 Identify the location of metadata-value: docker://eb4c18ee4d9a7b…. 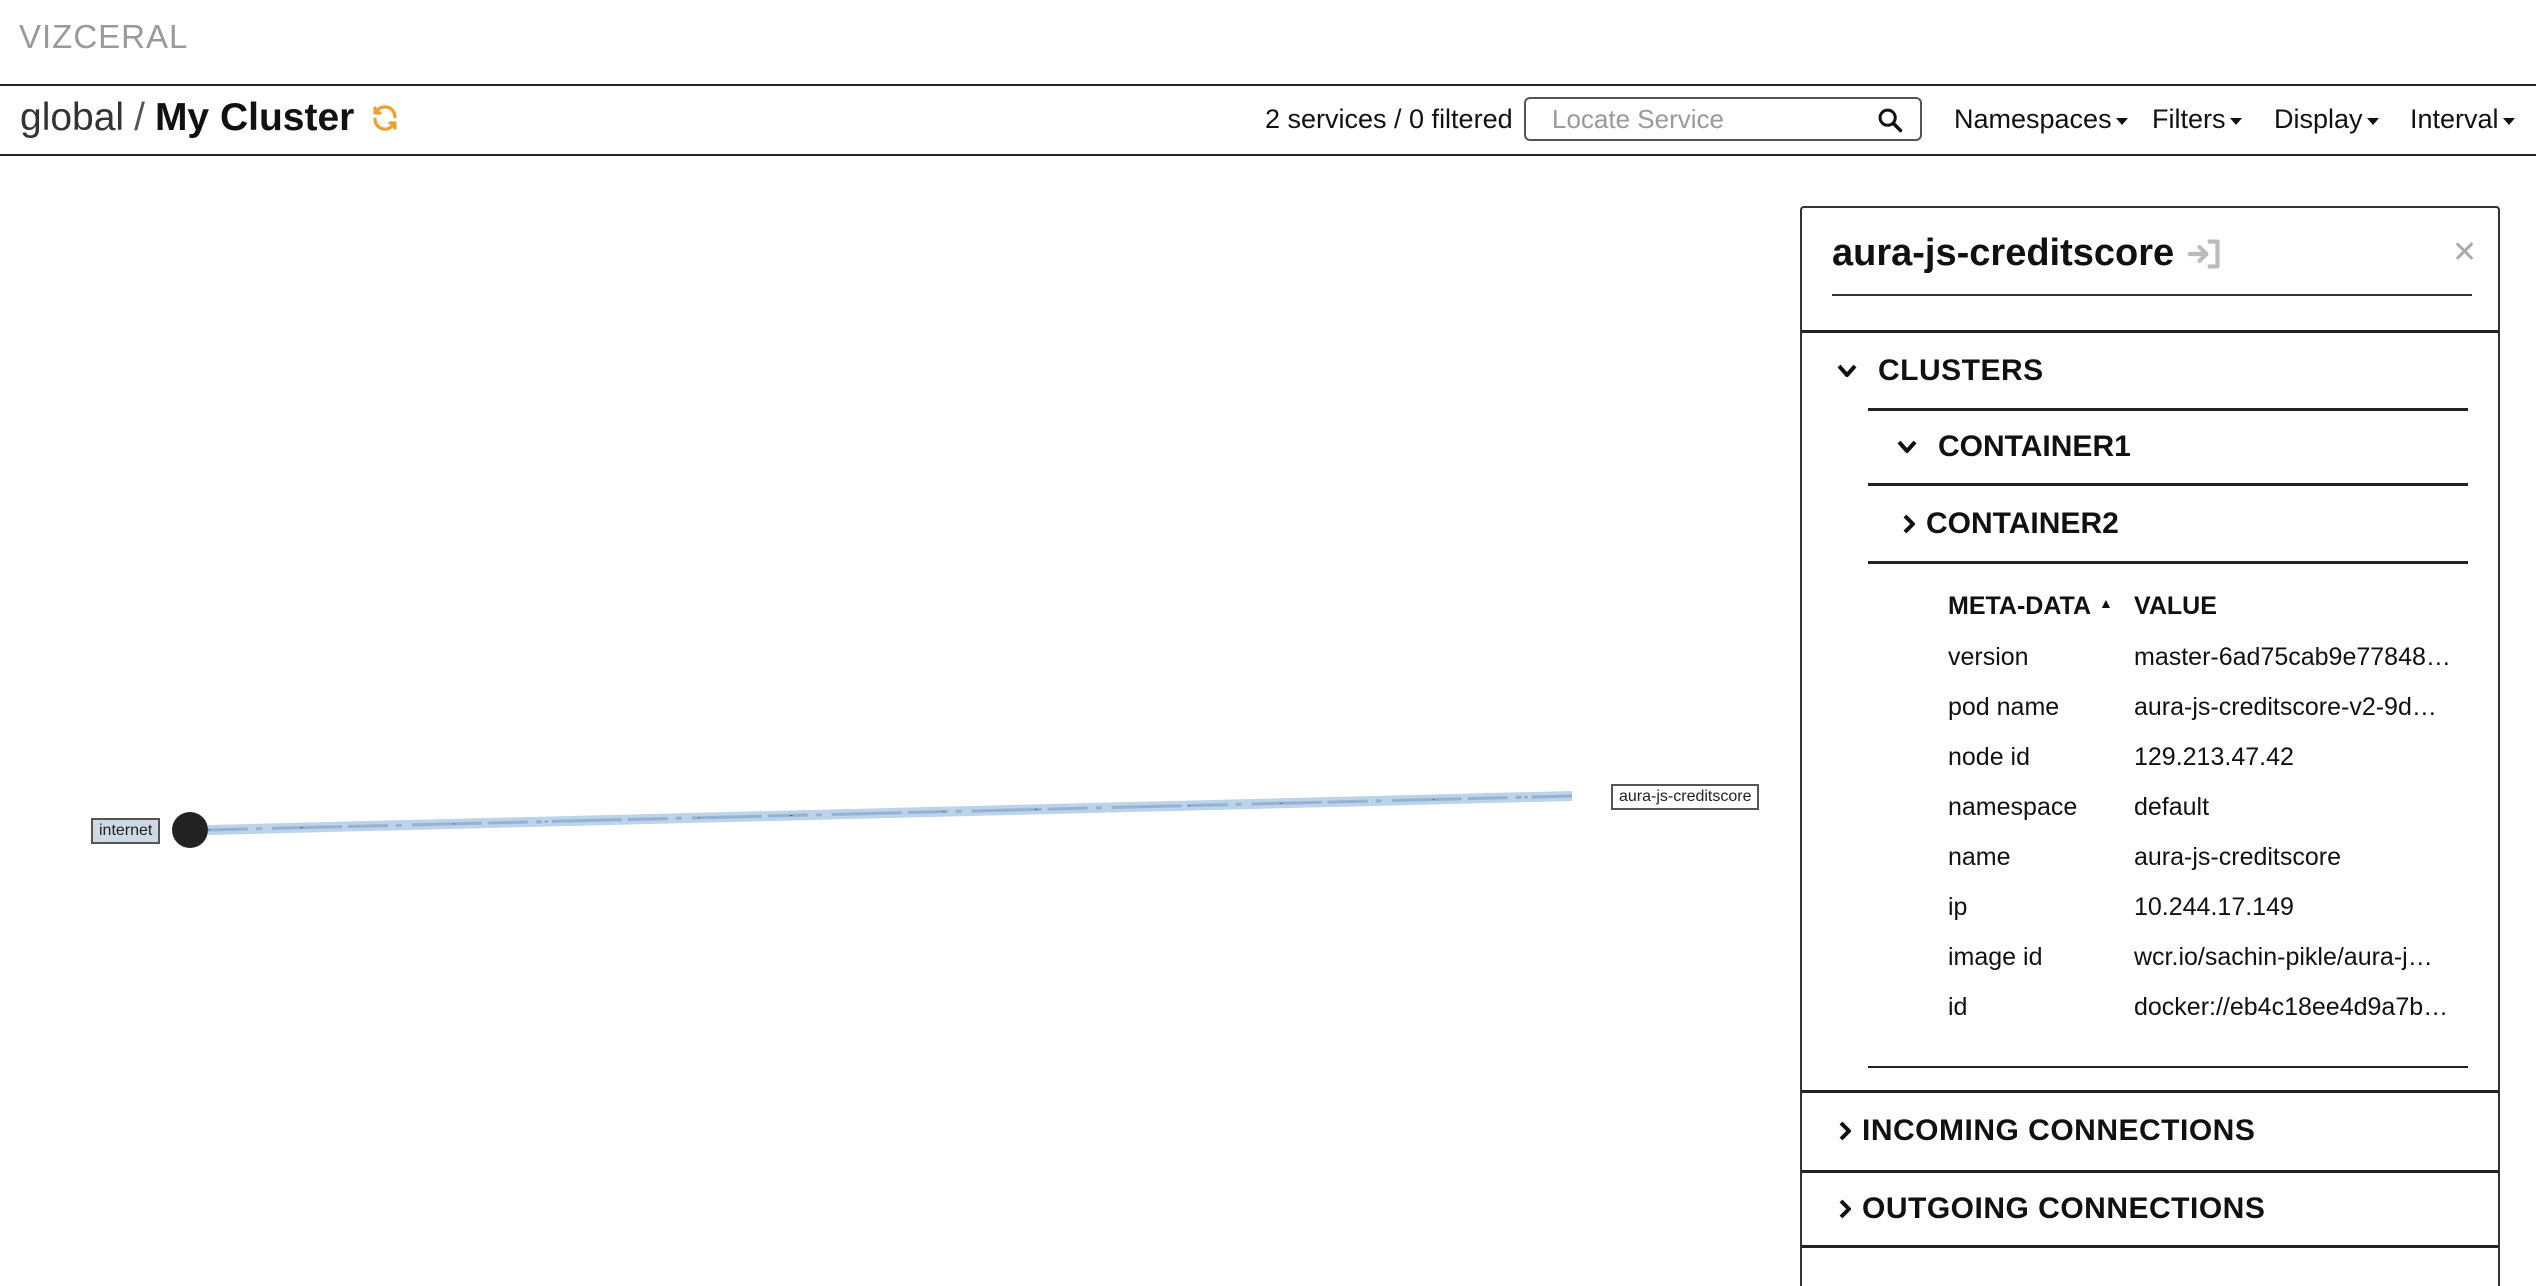
(2291, 1006).